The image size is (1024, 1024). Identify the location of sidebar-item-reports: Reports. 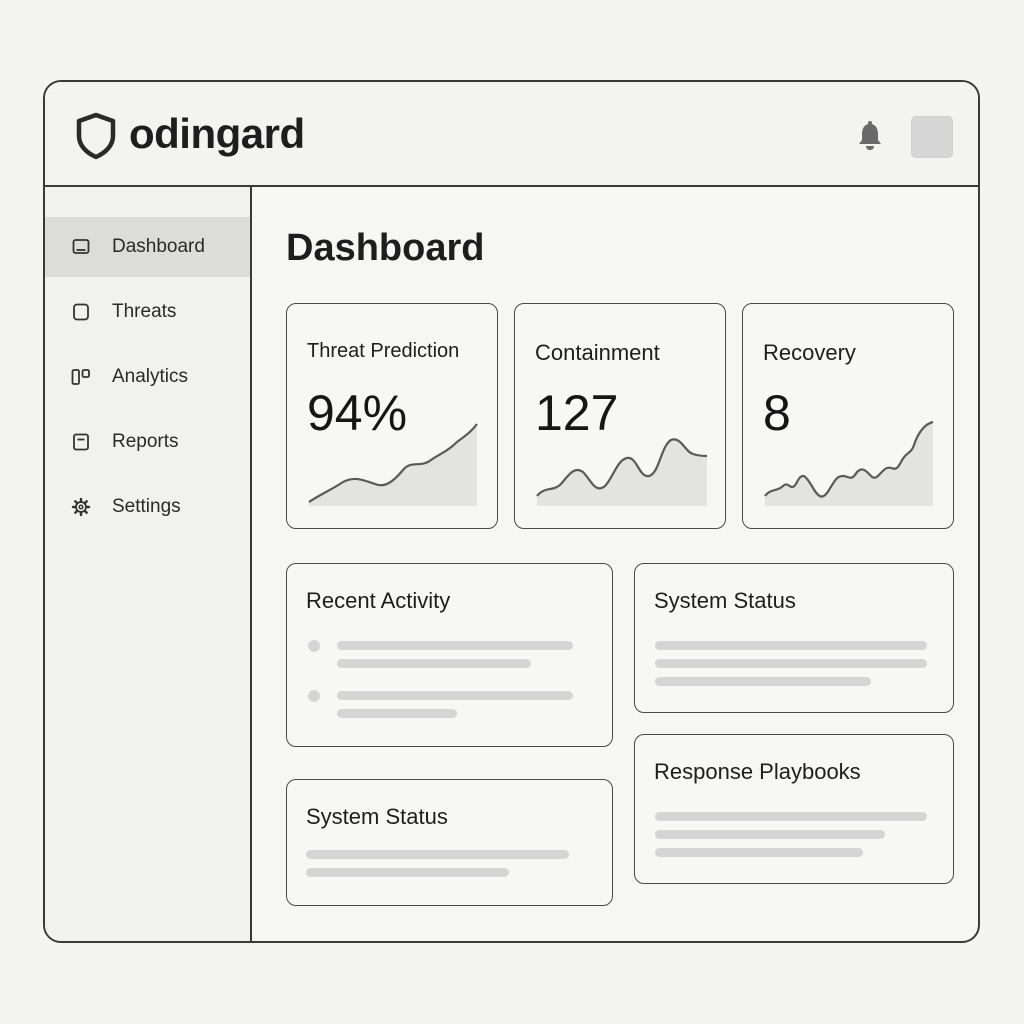
(147, 442).